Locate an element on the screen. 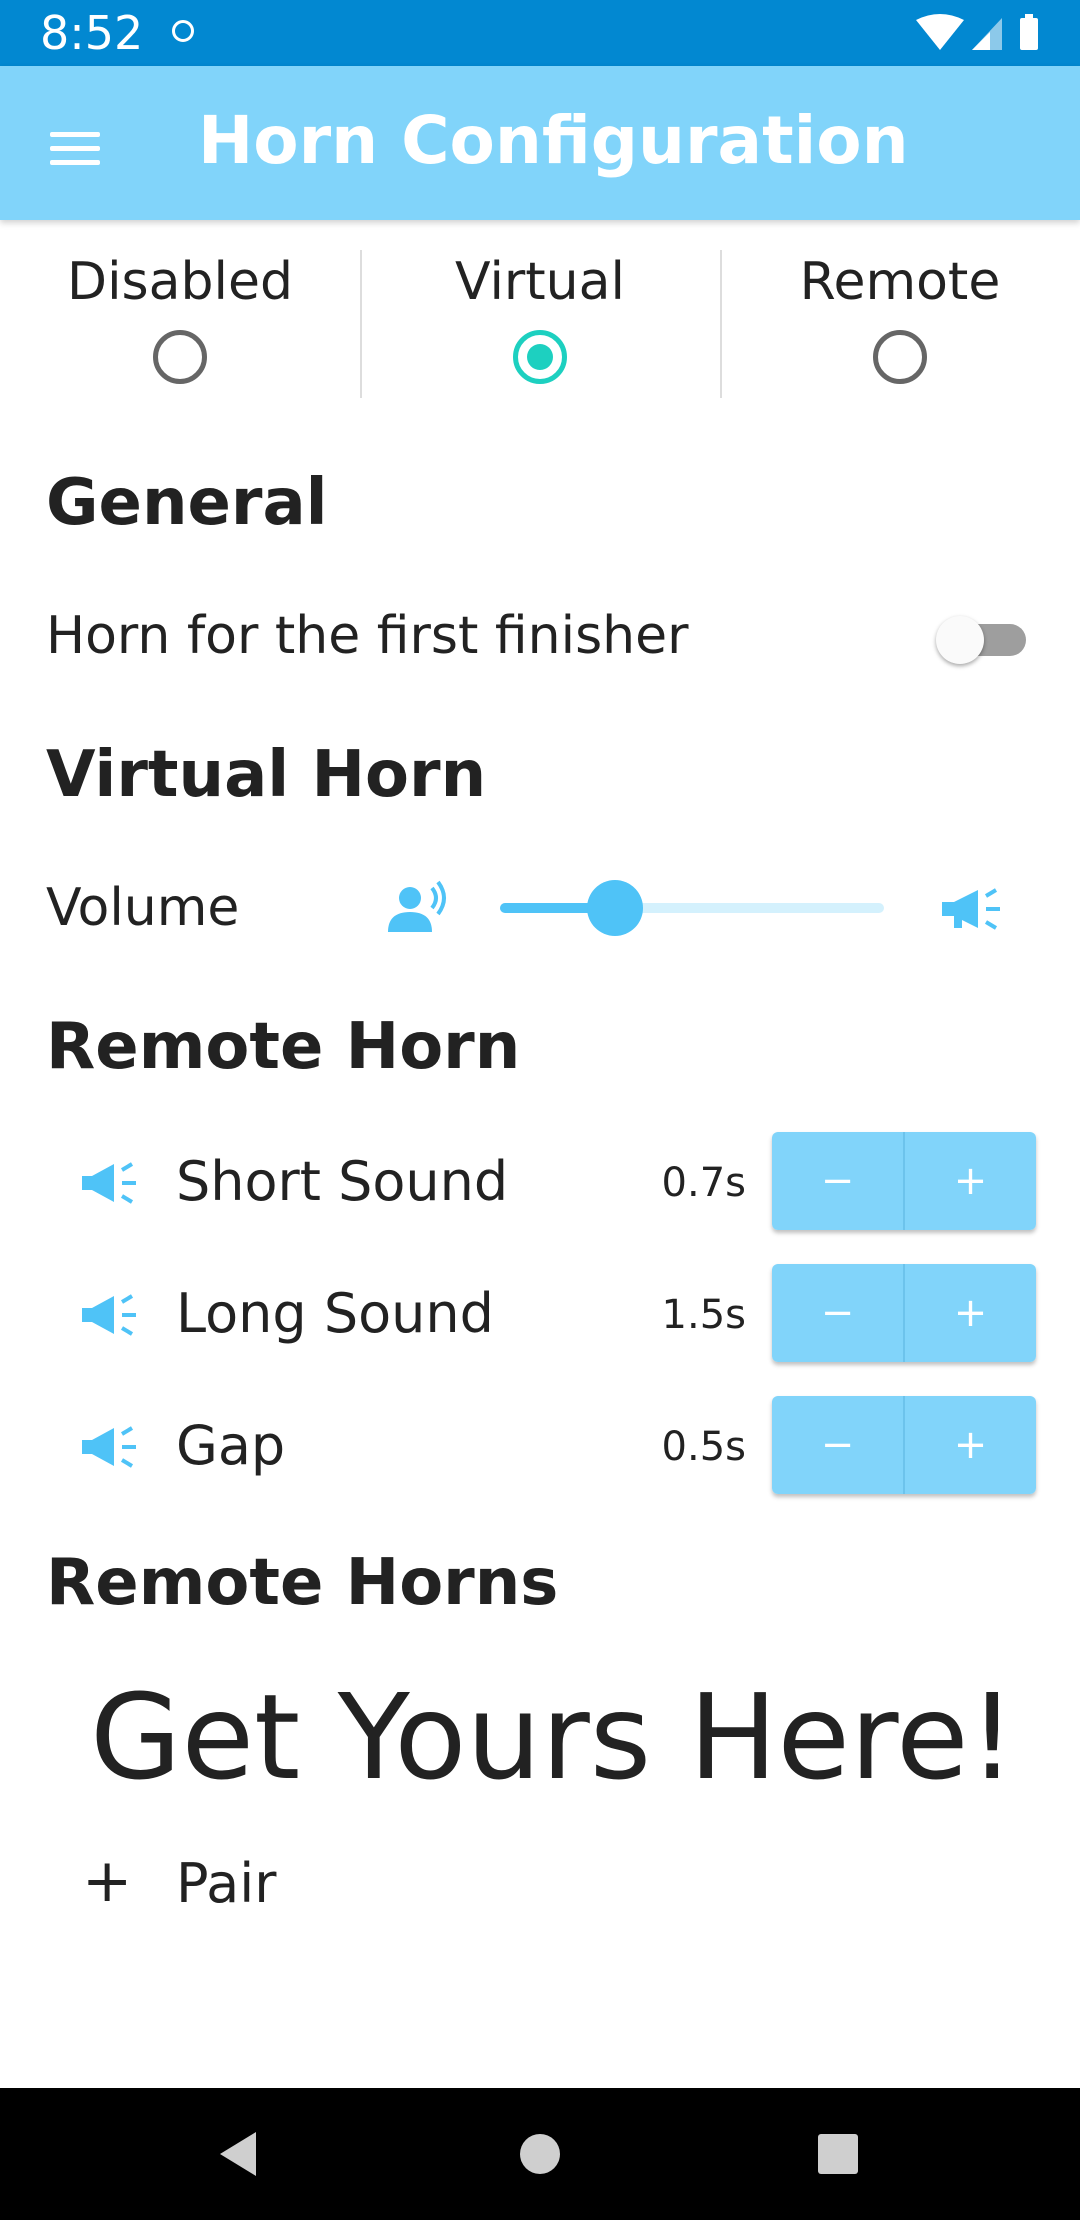  status-bar: 8:52 is located at coordinates (540, 33).